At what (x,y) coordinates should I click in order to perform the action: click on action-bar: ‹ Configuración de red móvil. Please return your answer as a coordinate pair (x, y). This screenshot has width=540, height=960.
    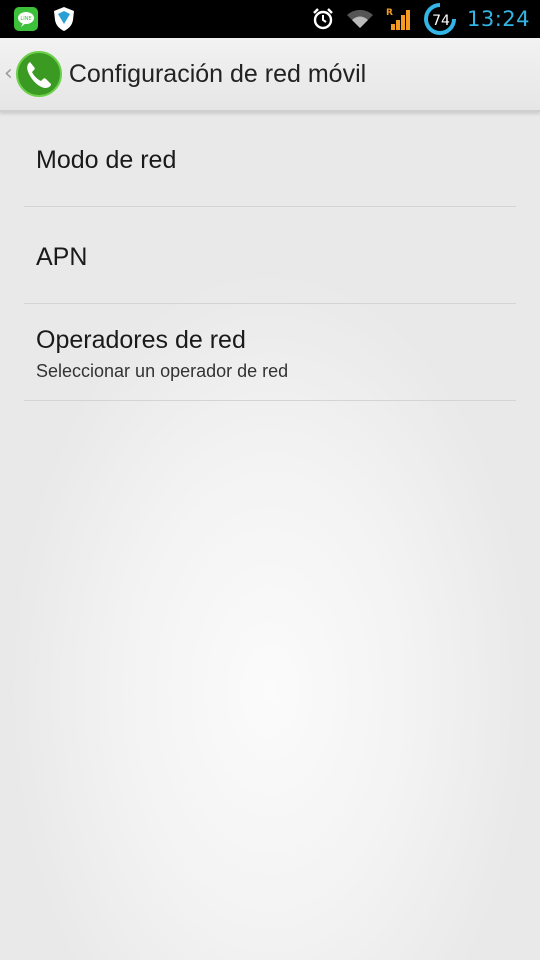
    Looking at the image, I should click on (270, 75).